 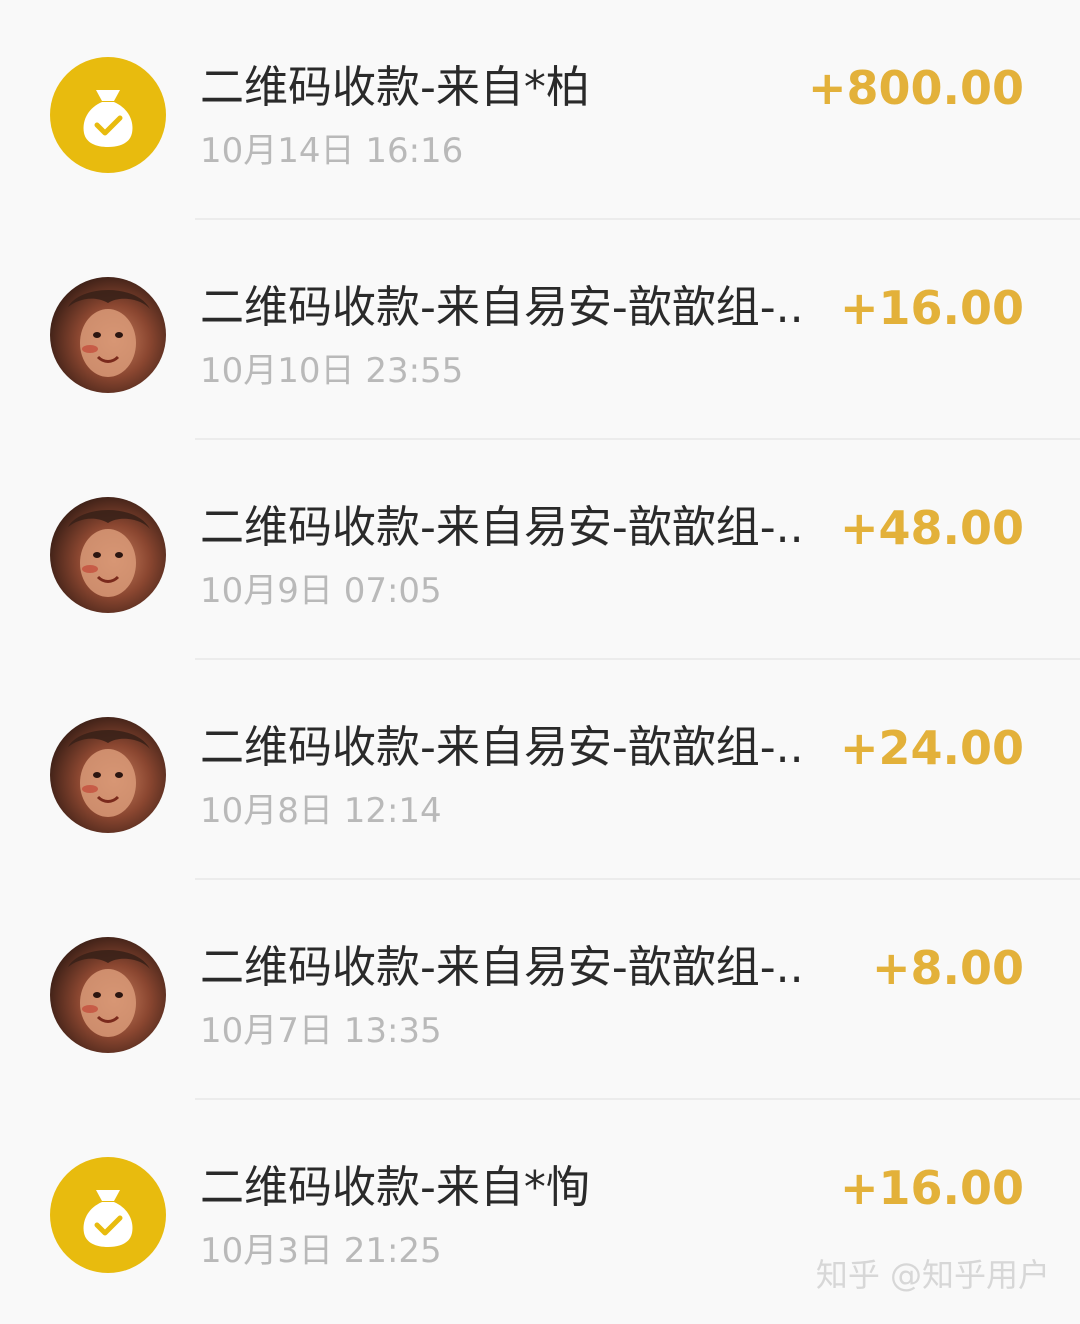 What do you see at coordinates (321, 811) in the screenshot?
I see `transaction-time: 10月8日 12:14` at bounding box center [321, 811].